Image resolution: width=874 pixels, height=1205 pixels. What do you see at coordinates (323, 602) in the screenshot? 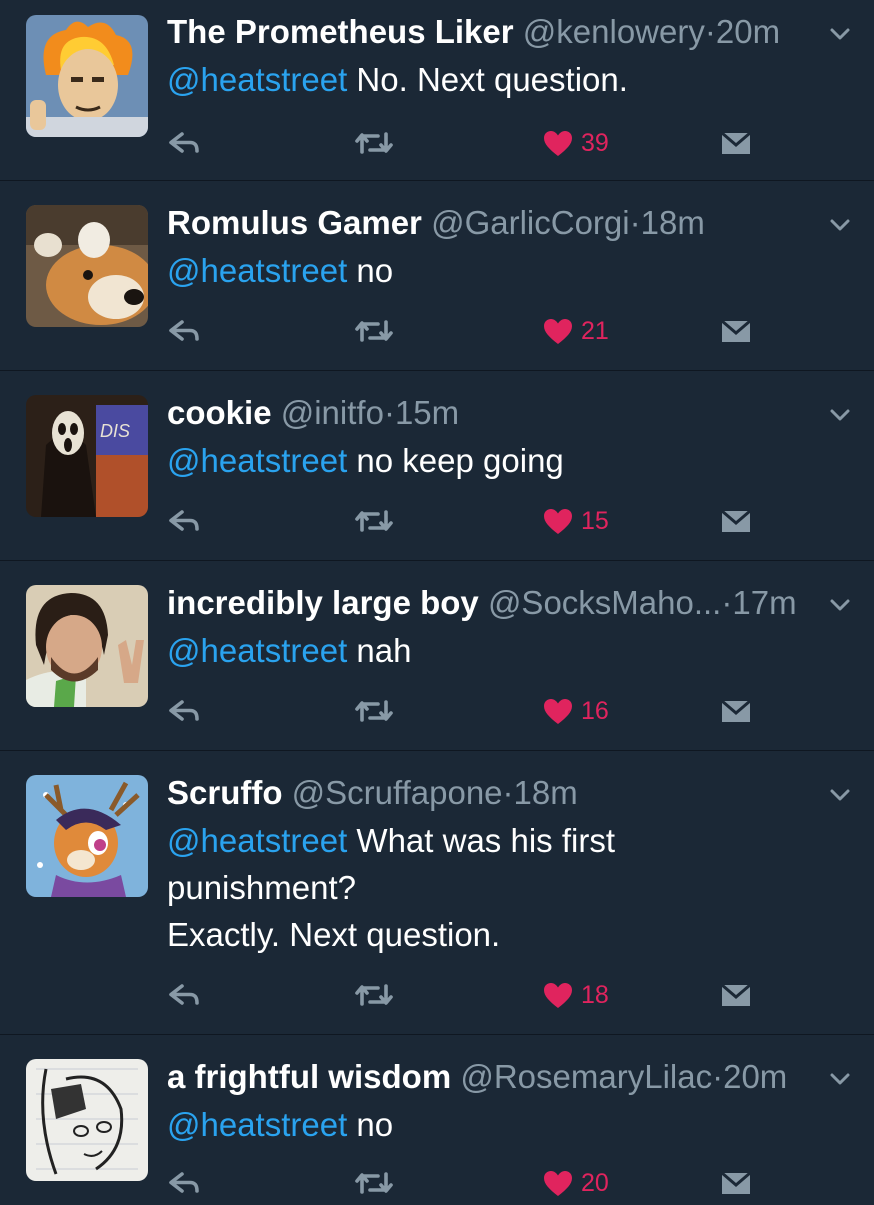
I see `display-name: incredibly large boy` at bounding box center [323, 602].